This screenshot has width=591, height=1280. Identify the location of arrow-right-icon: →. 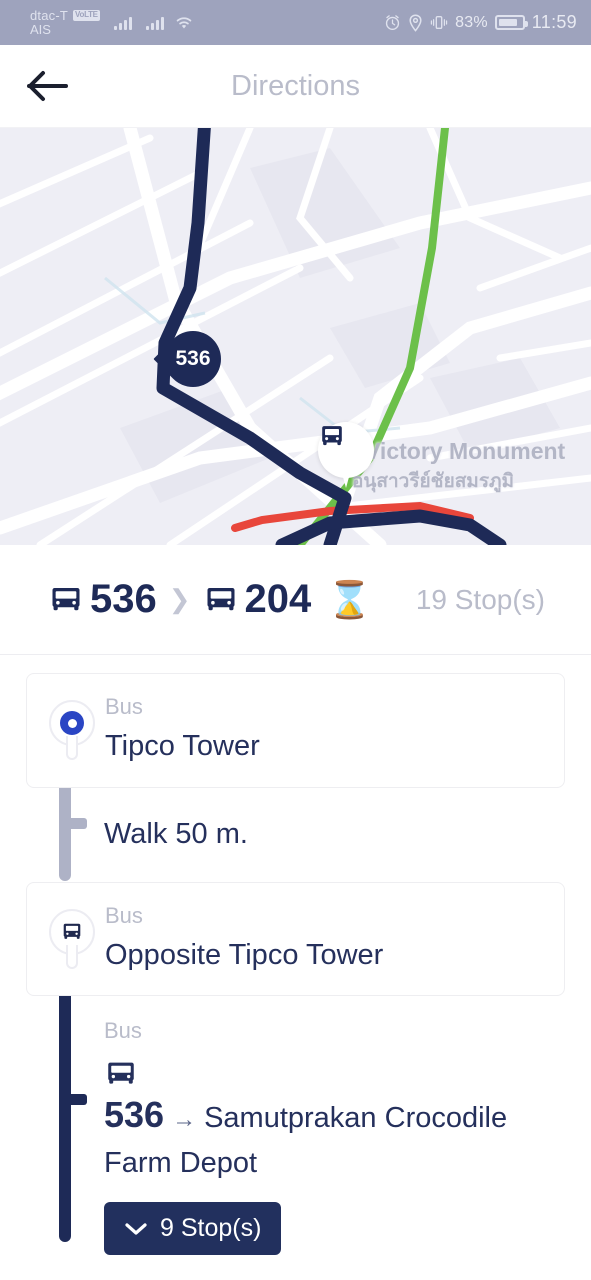
(184, 1119).